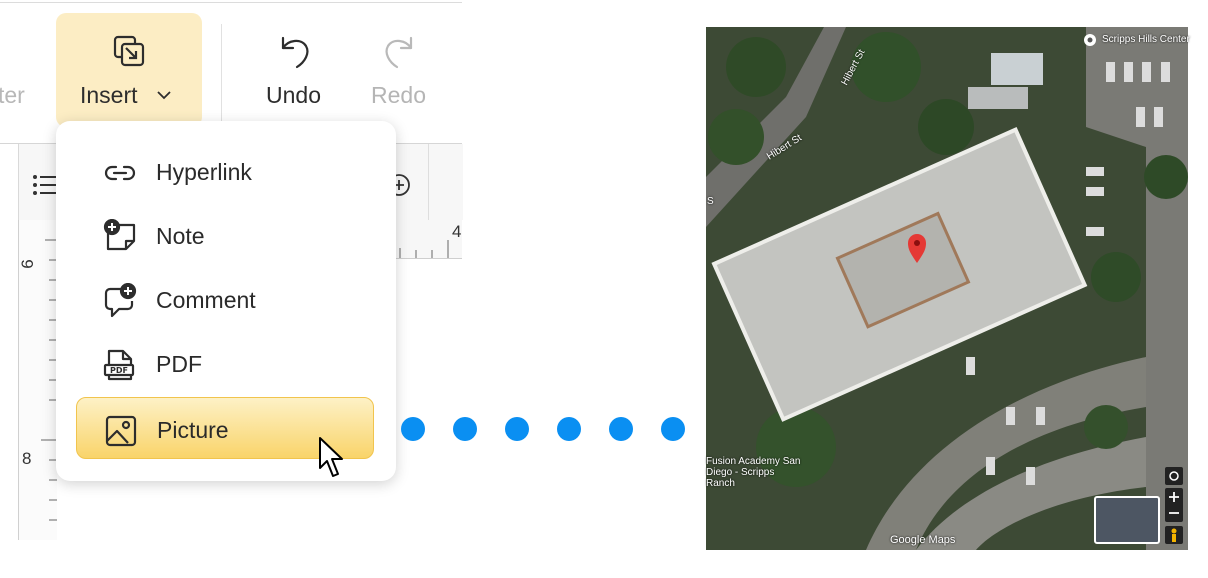 The width and height of the screenshot is (1208, 578). Describe the element at coordinates (923, 540) in the screenshot. I see `map-brand-label: Google Maps` at that location.